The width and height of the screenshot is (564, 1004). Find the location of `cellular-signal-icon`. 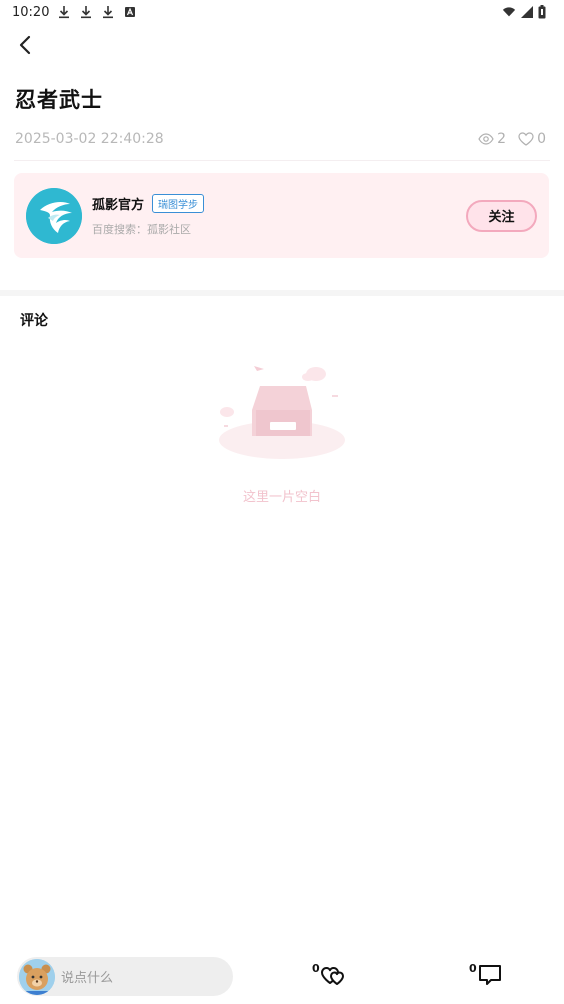

cellular-signal-icon is located at coordinates (527, 12).